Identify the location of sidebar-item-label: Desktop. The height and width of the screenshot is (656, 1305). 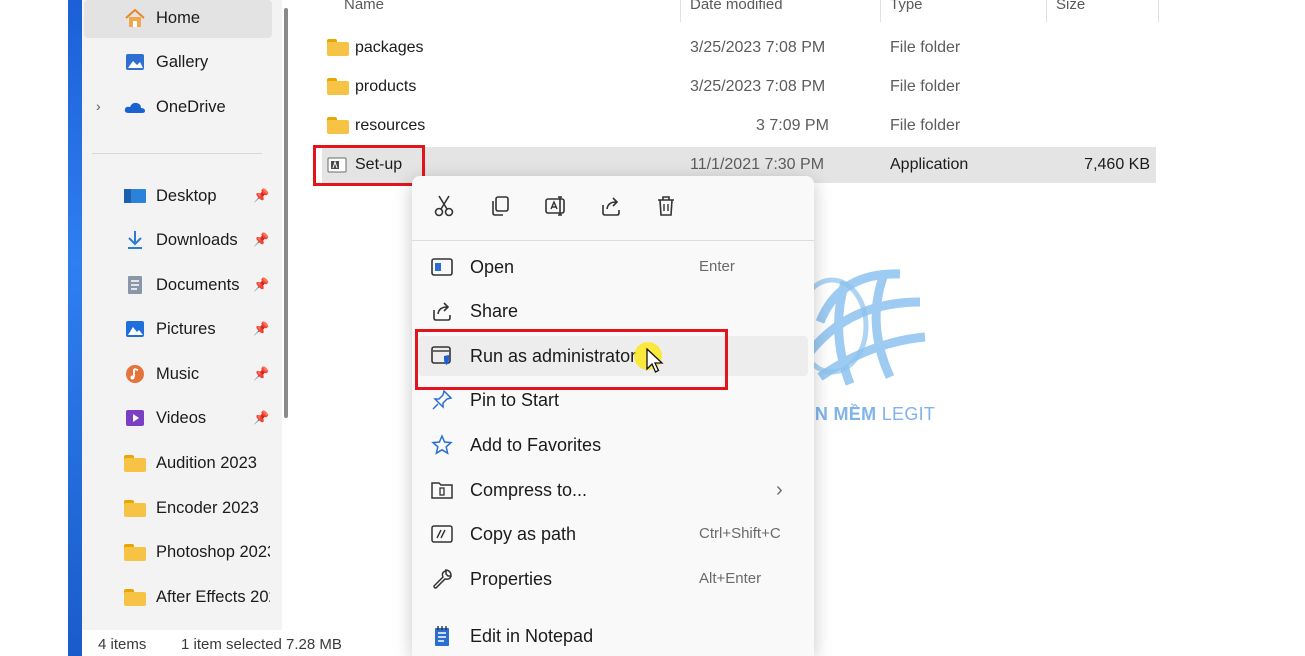
(186, 195).